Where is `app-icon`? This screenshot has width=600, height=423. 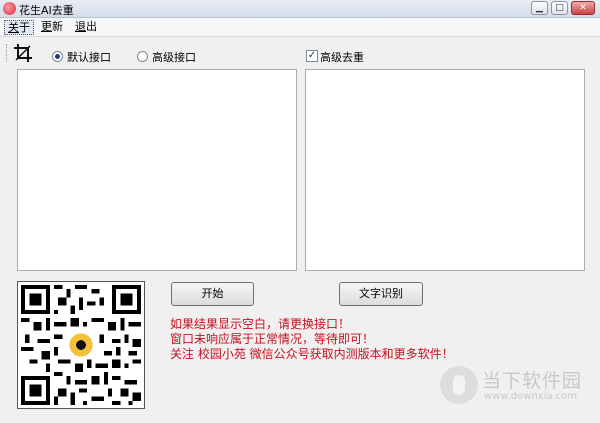
app-icon is located at coordinates (9, 8).